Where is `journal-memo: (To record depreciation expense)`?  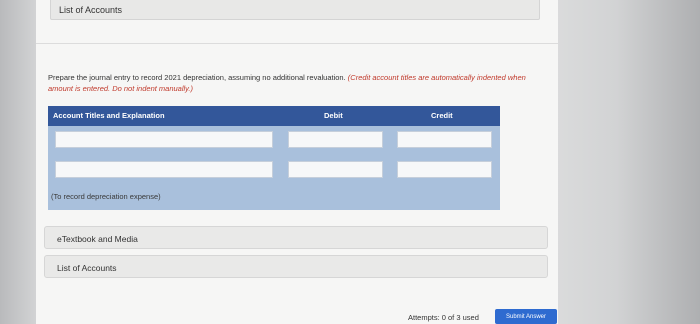
journal-memo: (To record depreciation expense) is located at coordinates (106, 196).